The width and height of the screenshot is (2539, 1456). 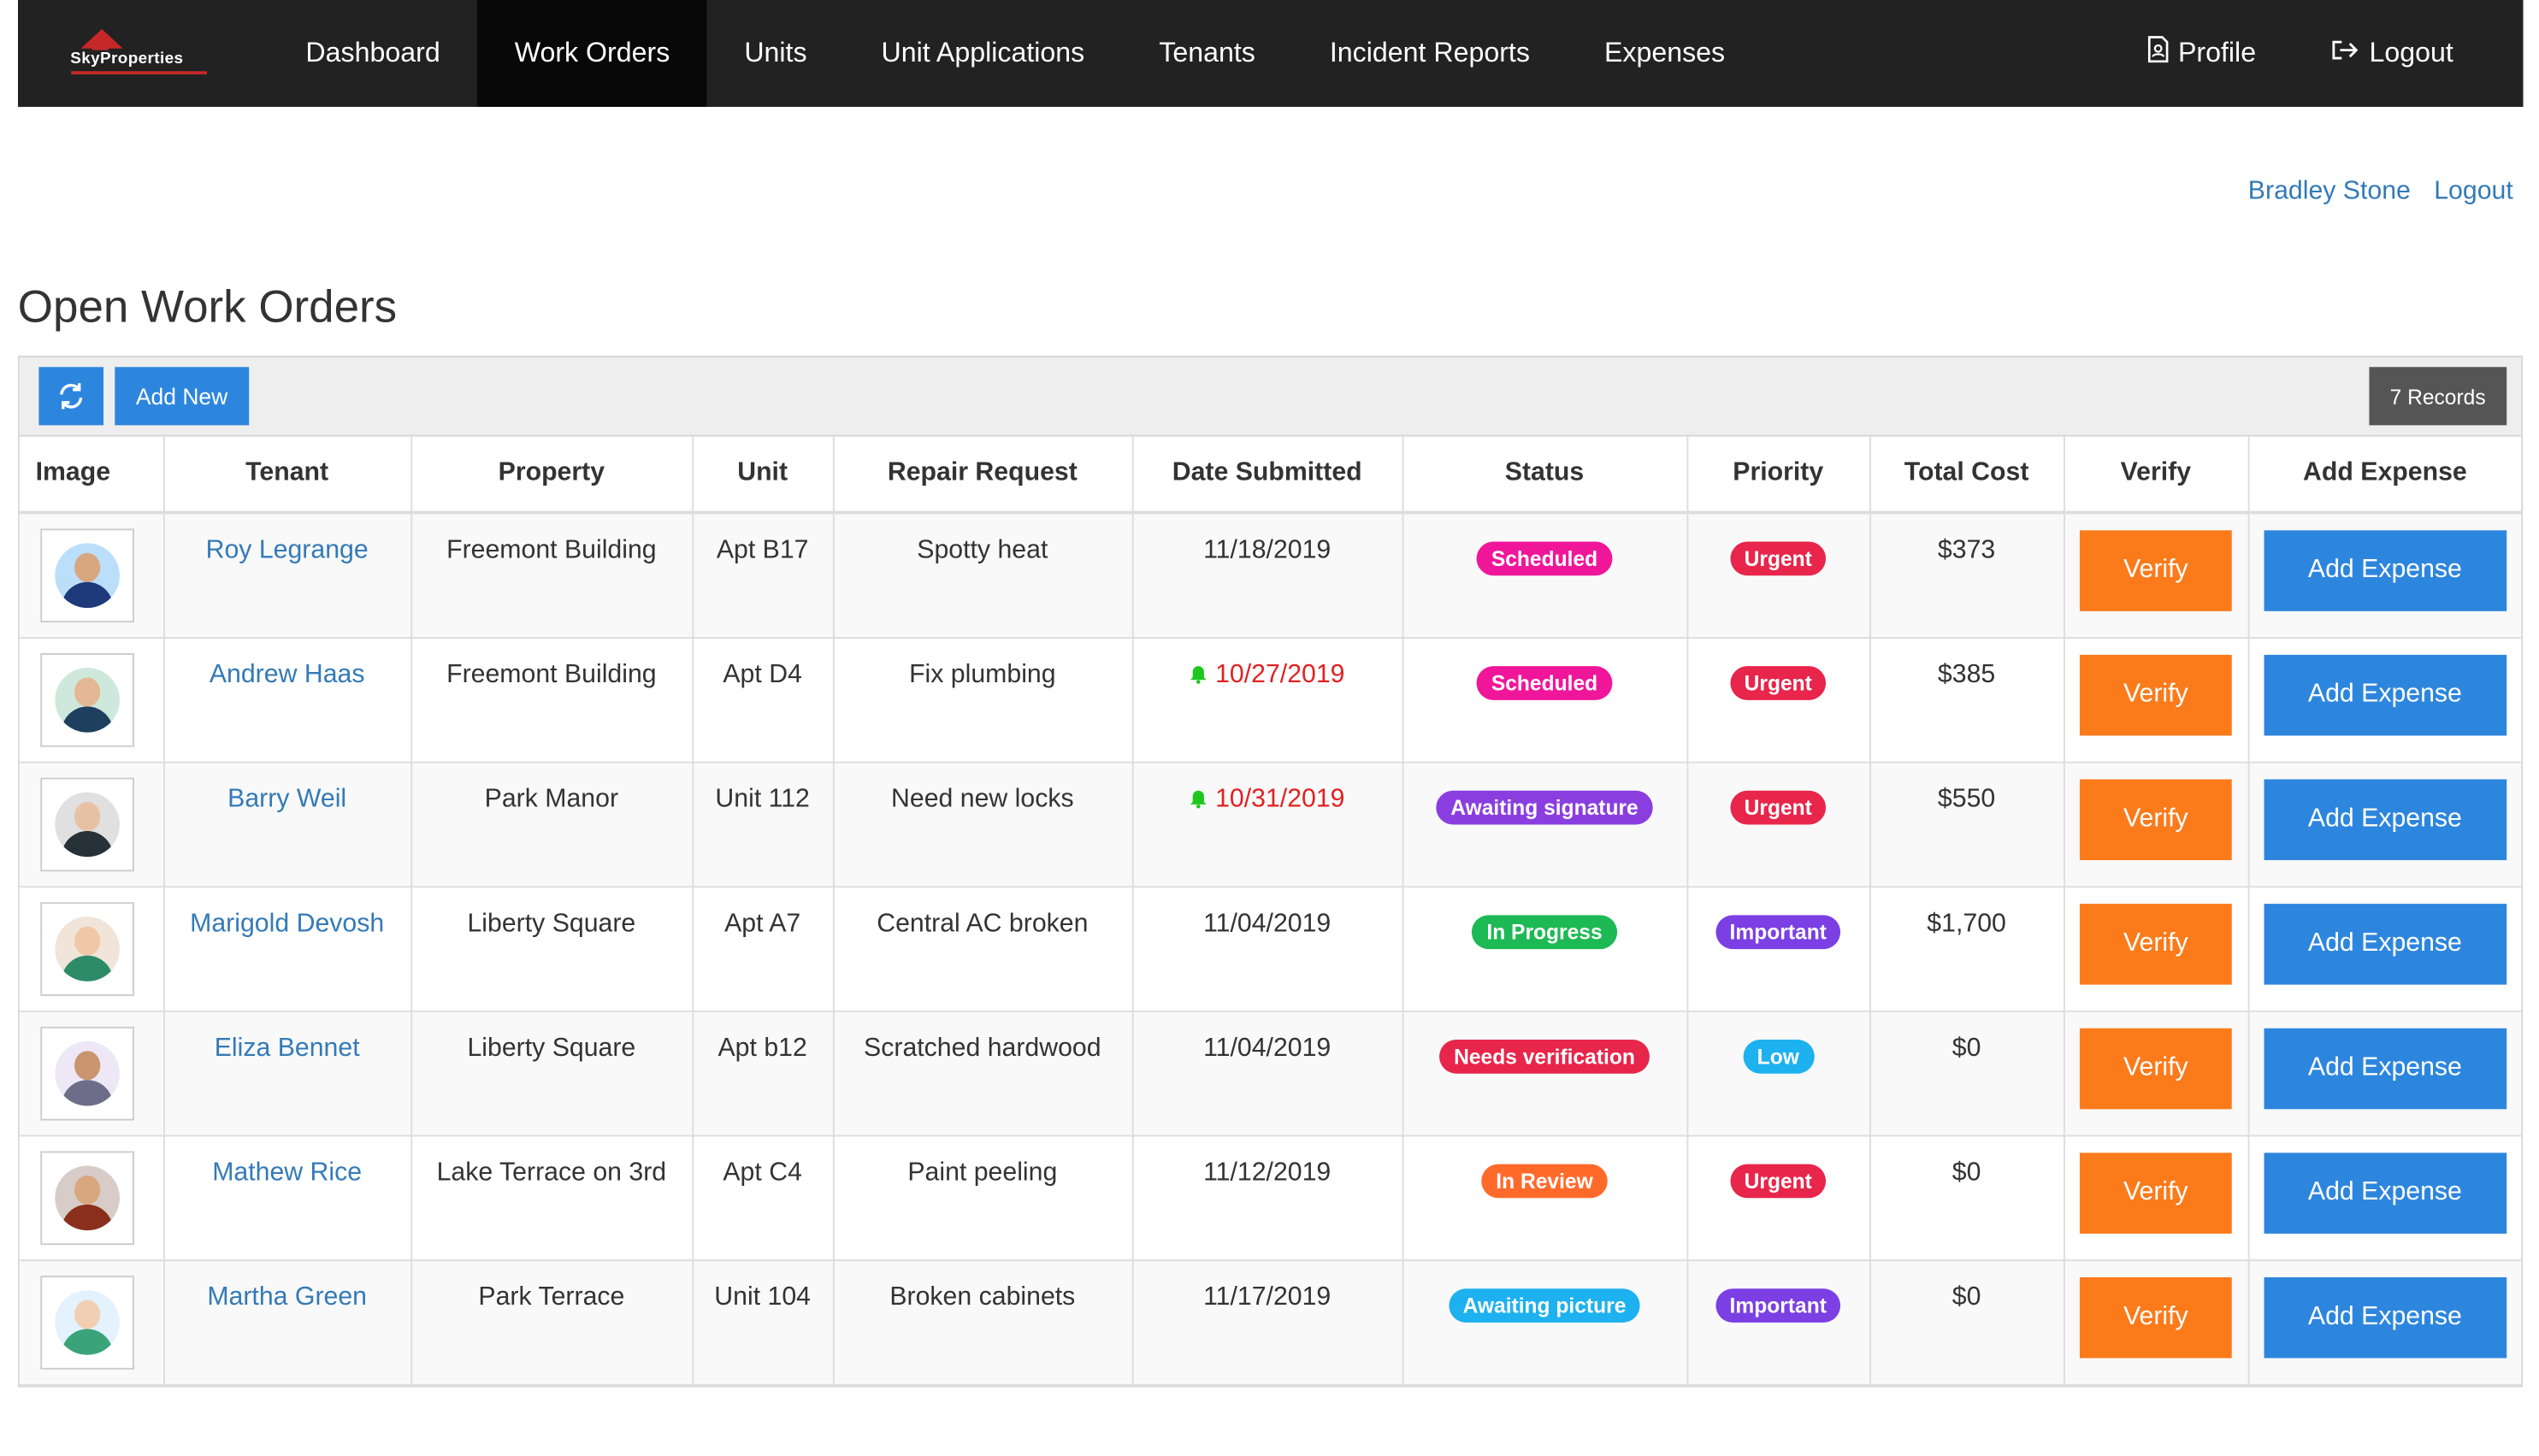 What do you see at coordinates (1778, 1056) in the screenshot?
I see `priority-badge: Low` at bounding box center [1778, 1056].